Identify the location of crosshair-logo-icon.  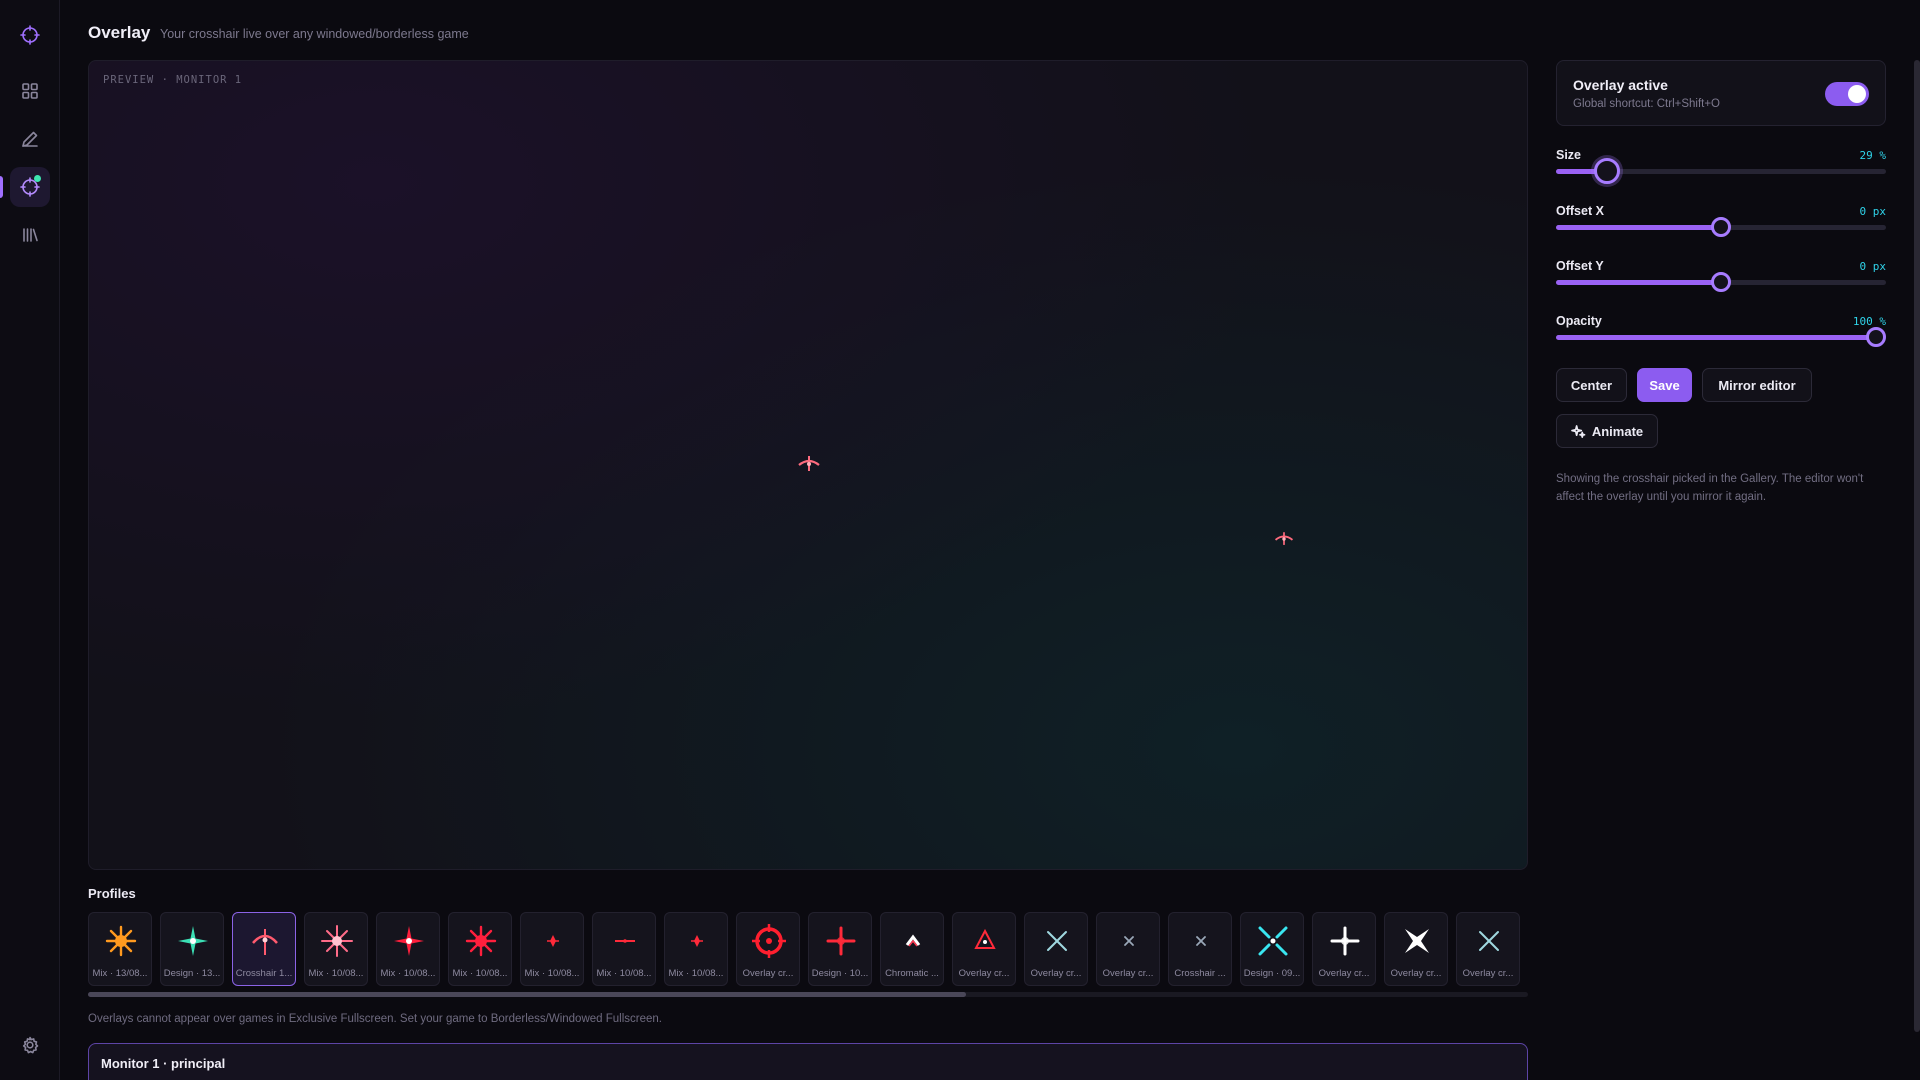
(30, 35).